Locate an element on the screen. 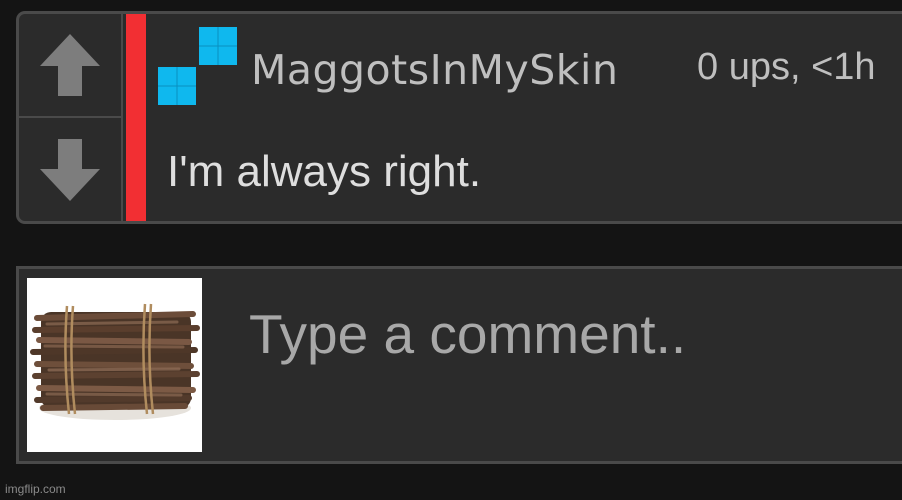  pixel-blocks-icon is located at coordinates (198, 66).